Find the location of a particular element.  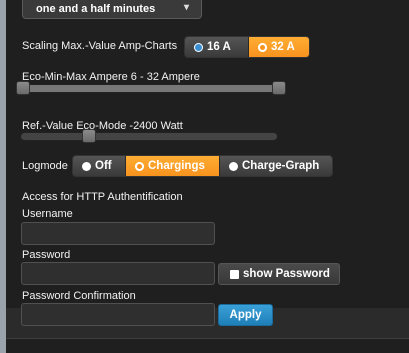

logmode-option-label: Off is located at coordinates (103, 166).